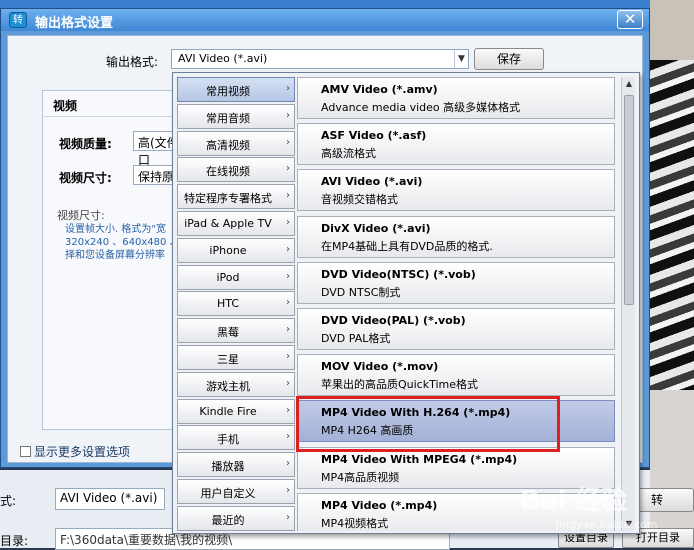 The height and width of the screenshot is (550, 694). What do you see at coordinates (85, 178) in the screenshot?
I see `video-size-label: 视频尺寸:` at bounding box center [85, 178].